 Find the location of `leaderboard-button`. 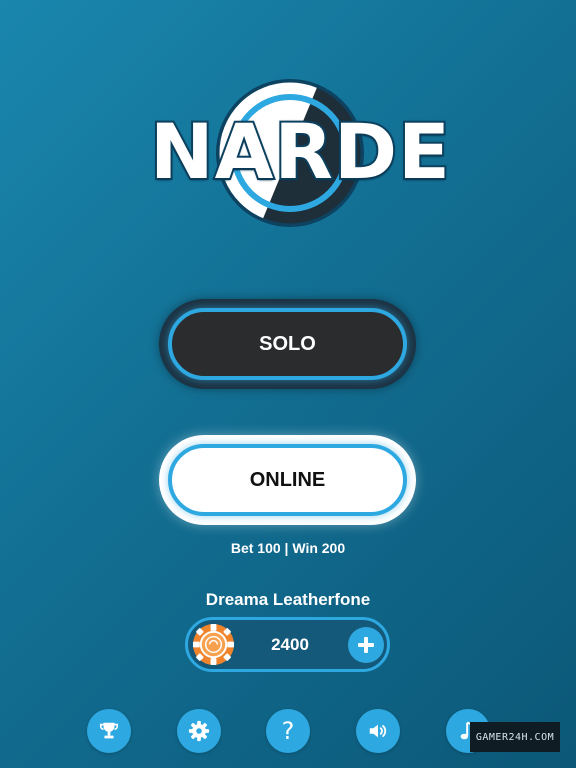

leaderboard-button is located at coordinates (109, 731).